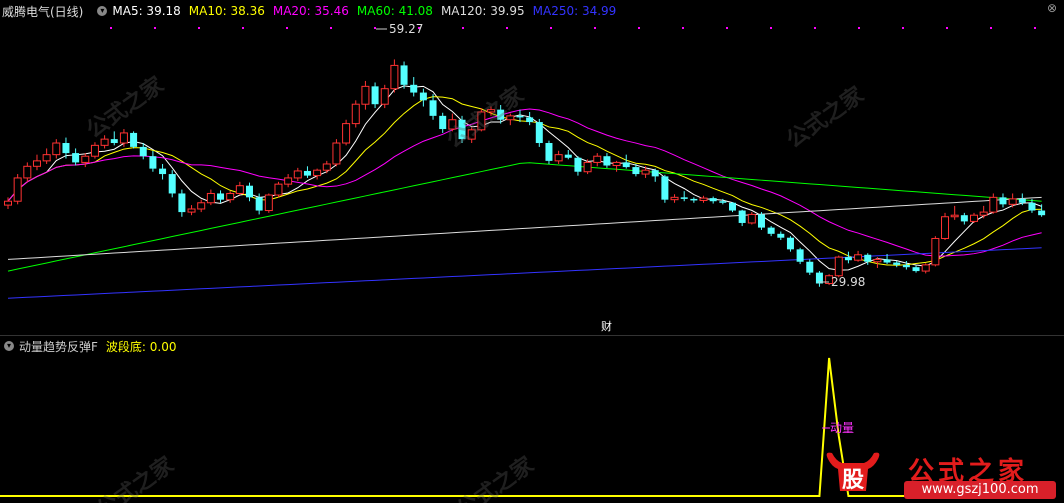  Describe the element at coordinates (1052, 8) in the screenshot. I see `close-icon: ⊗` at that location.